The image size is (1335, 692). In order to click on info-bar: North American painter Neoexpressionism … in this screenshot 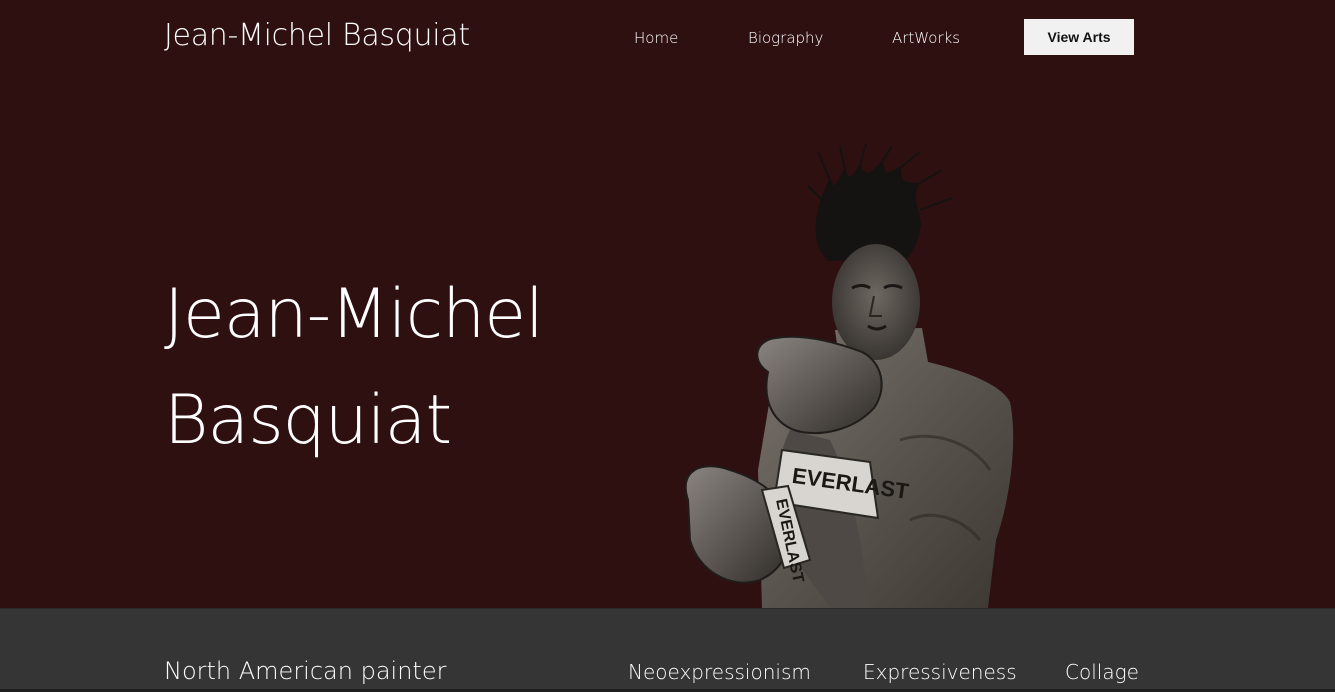, I will do `click(667, 650)`.